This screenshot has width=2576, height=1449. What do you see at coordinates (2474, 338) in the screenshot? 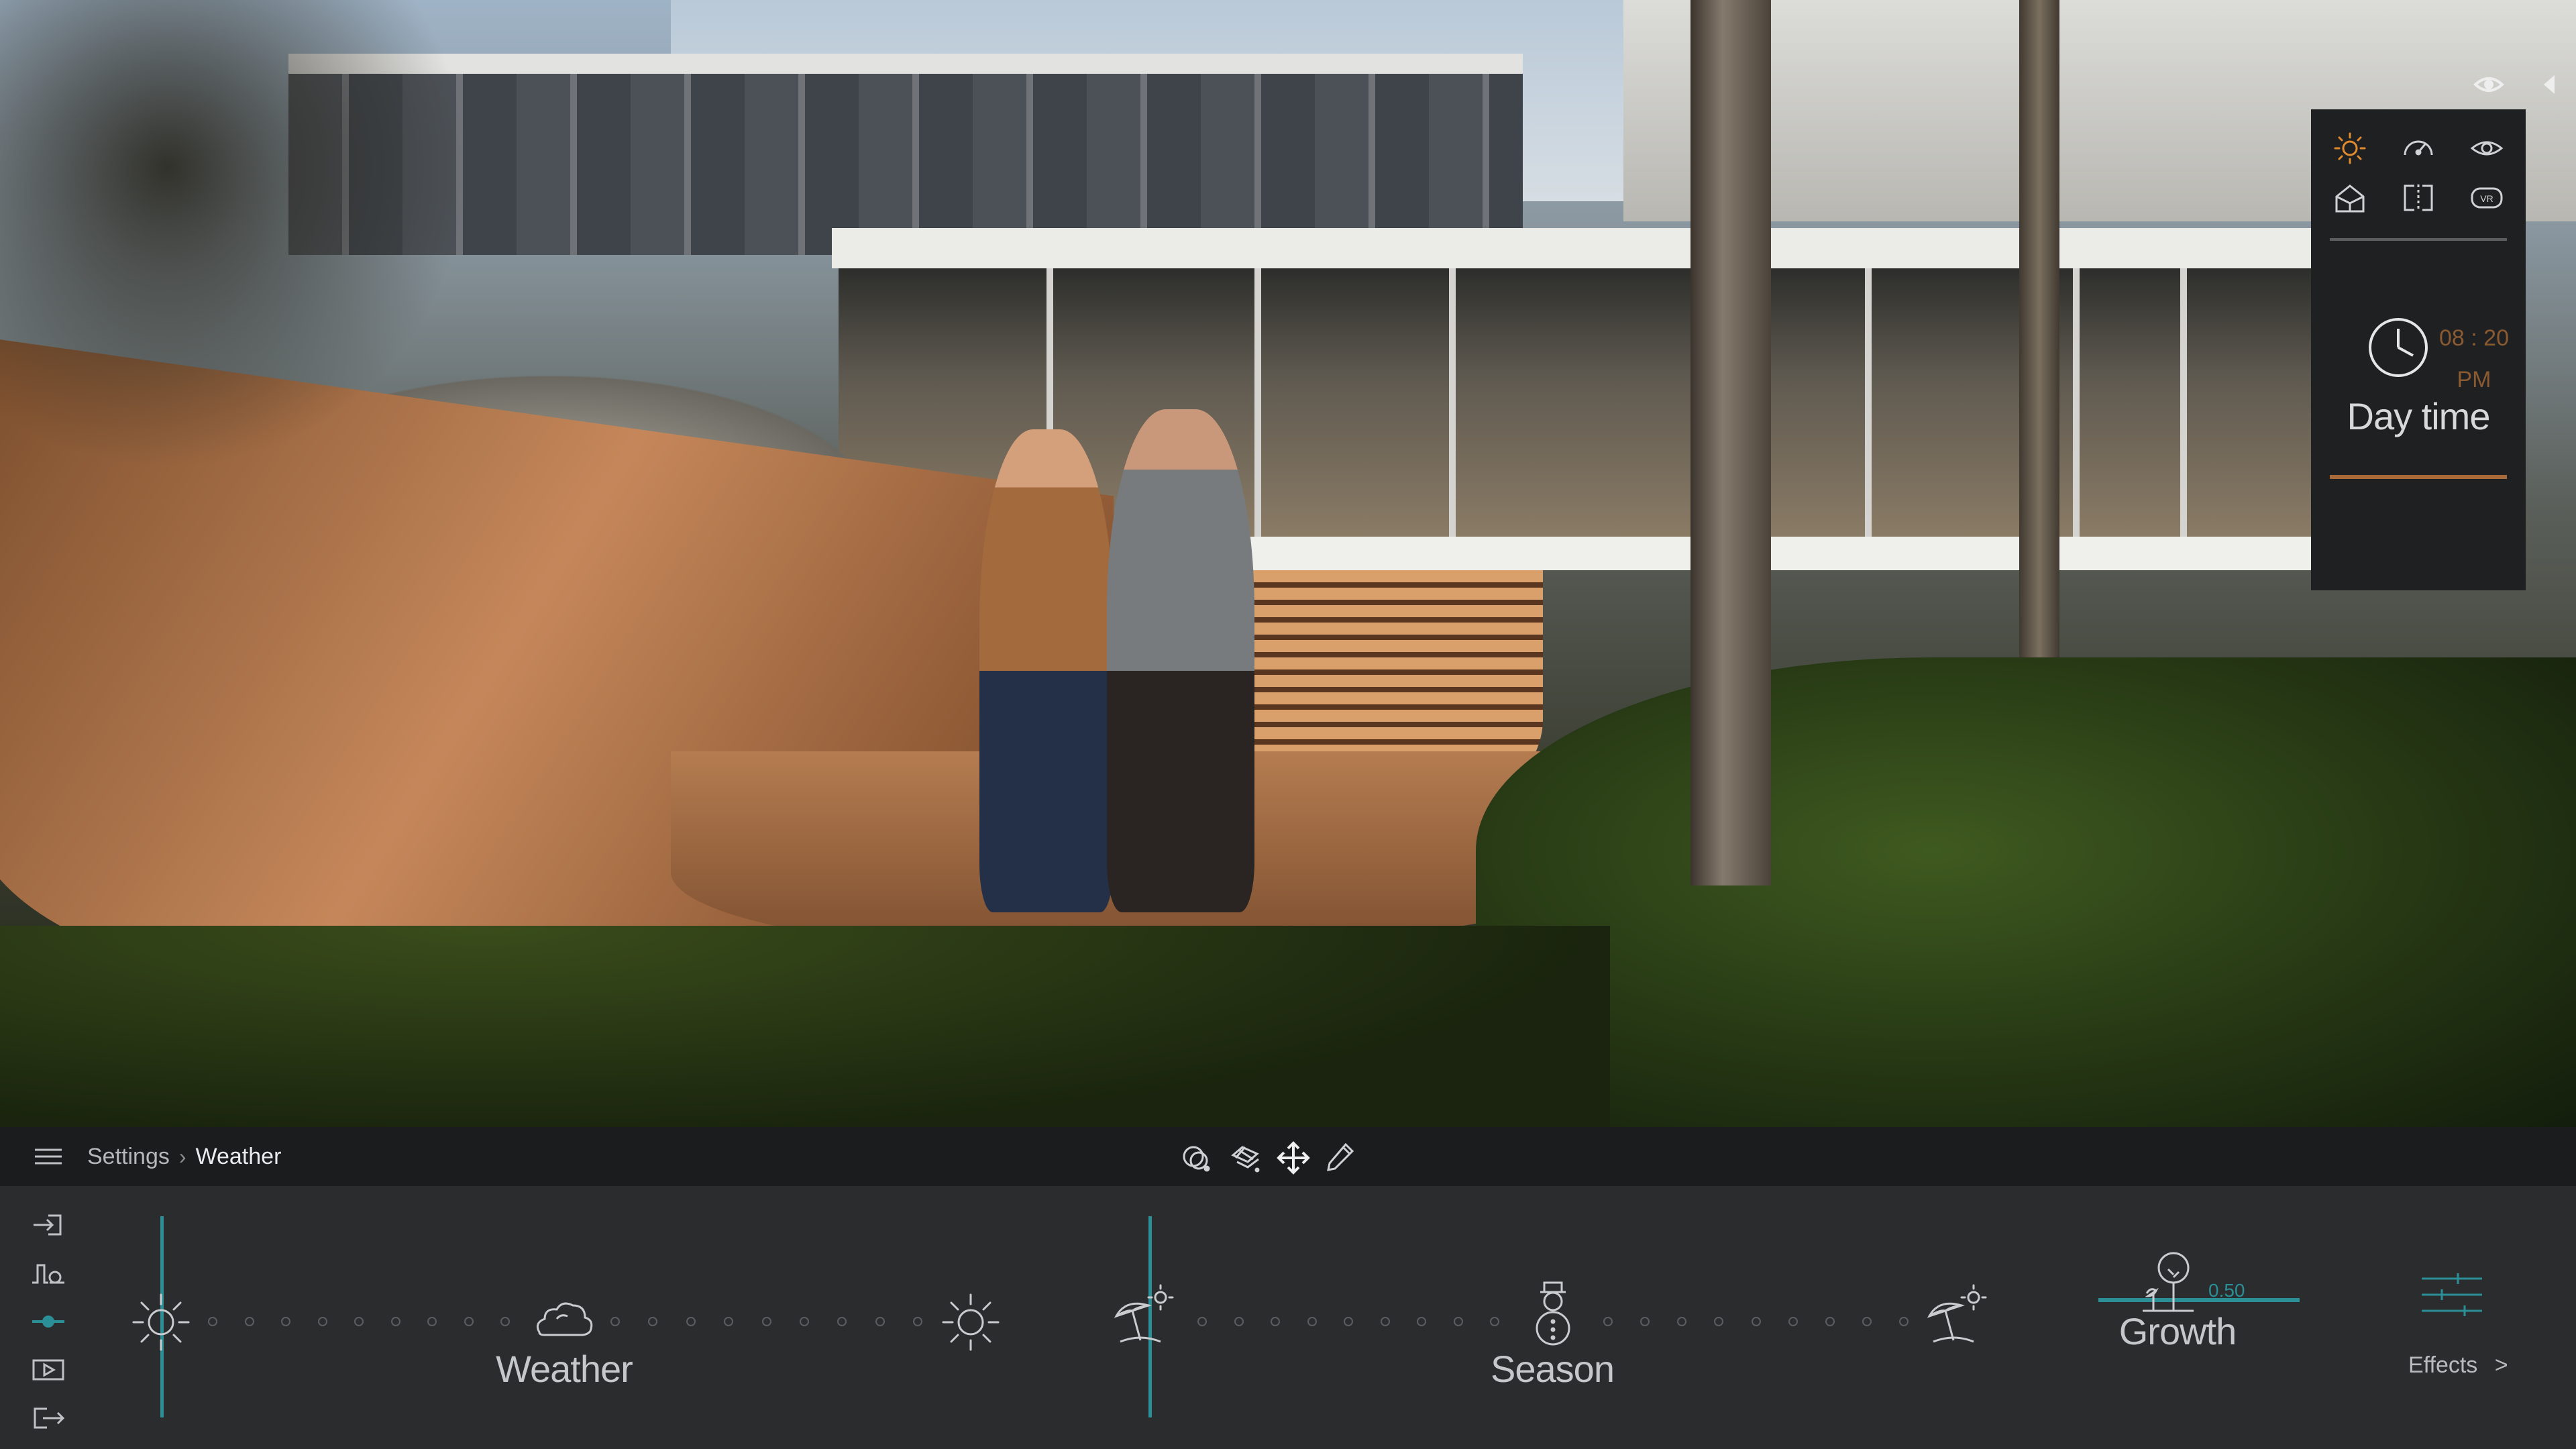
I see `time-hours-minutes: 08 : 20` at bounding box center [2474, 338].